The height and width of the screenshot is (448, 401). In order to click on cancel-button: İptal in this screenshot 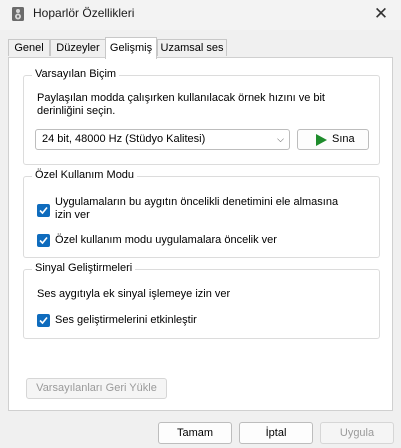, I will do `click(276, 433)`.